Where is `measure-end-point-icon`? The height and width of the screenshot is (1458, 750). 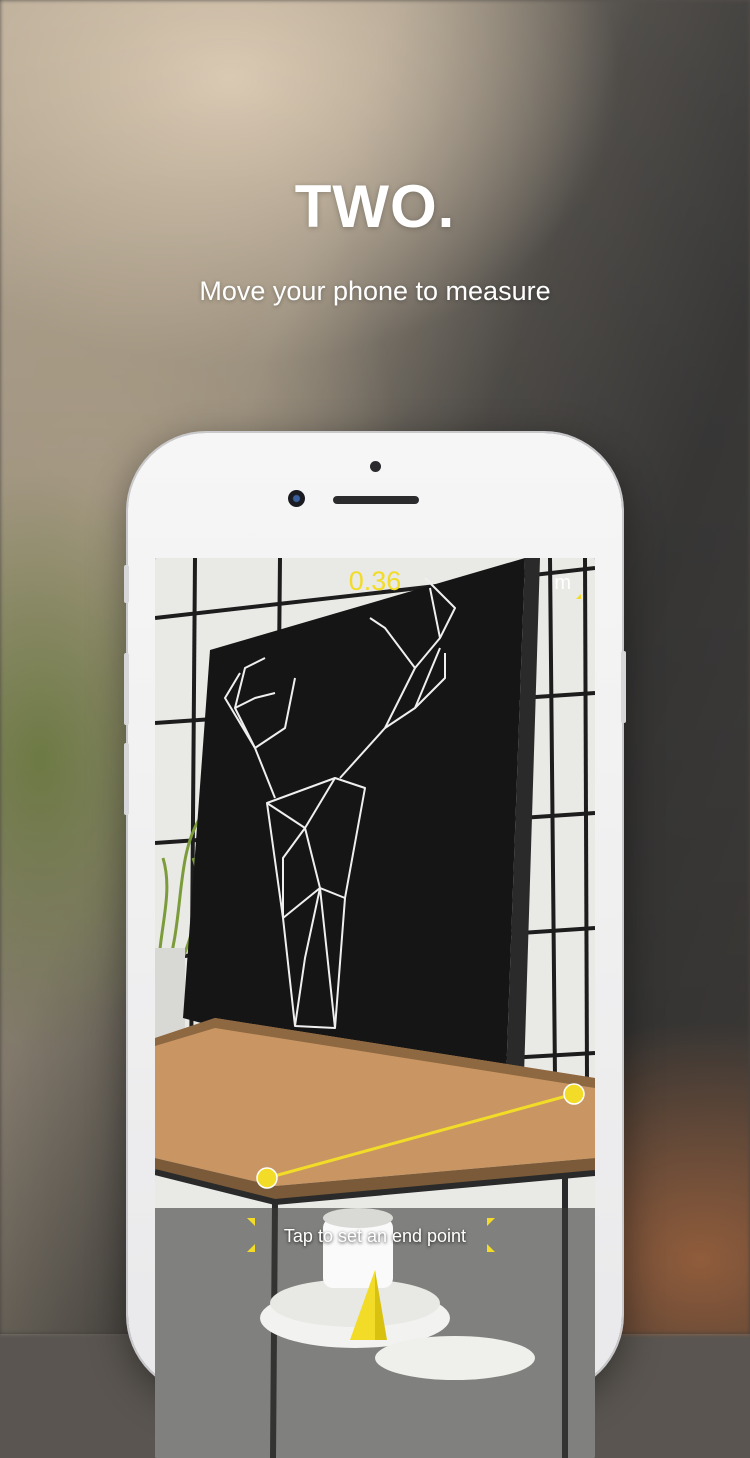
measure-end-point-icon is located at coordinates (574, 1094).